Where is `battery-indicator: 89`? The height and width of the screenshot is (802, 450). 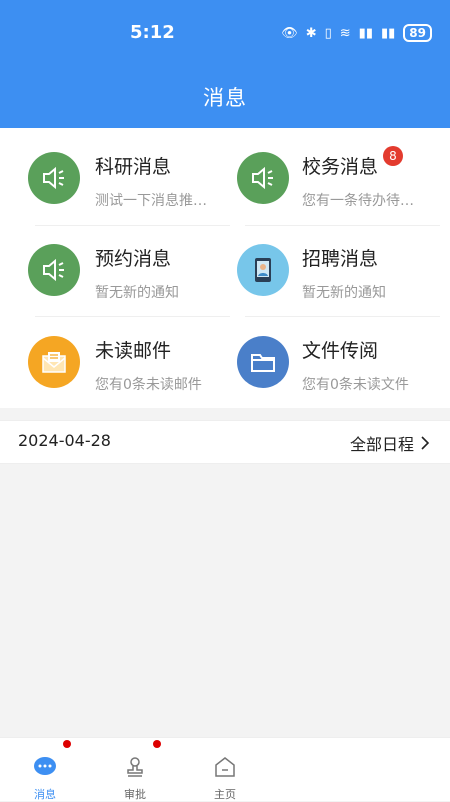
battery-indicator: 89 is located at coordinates (417, 33).